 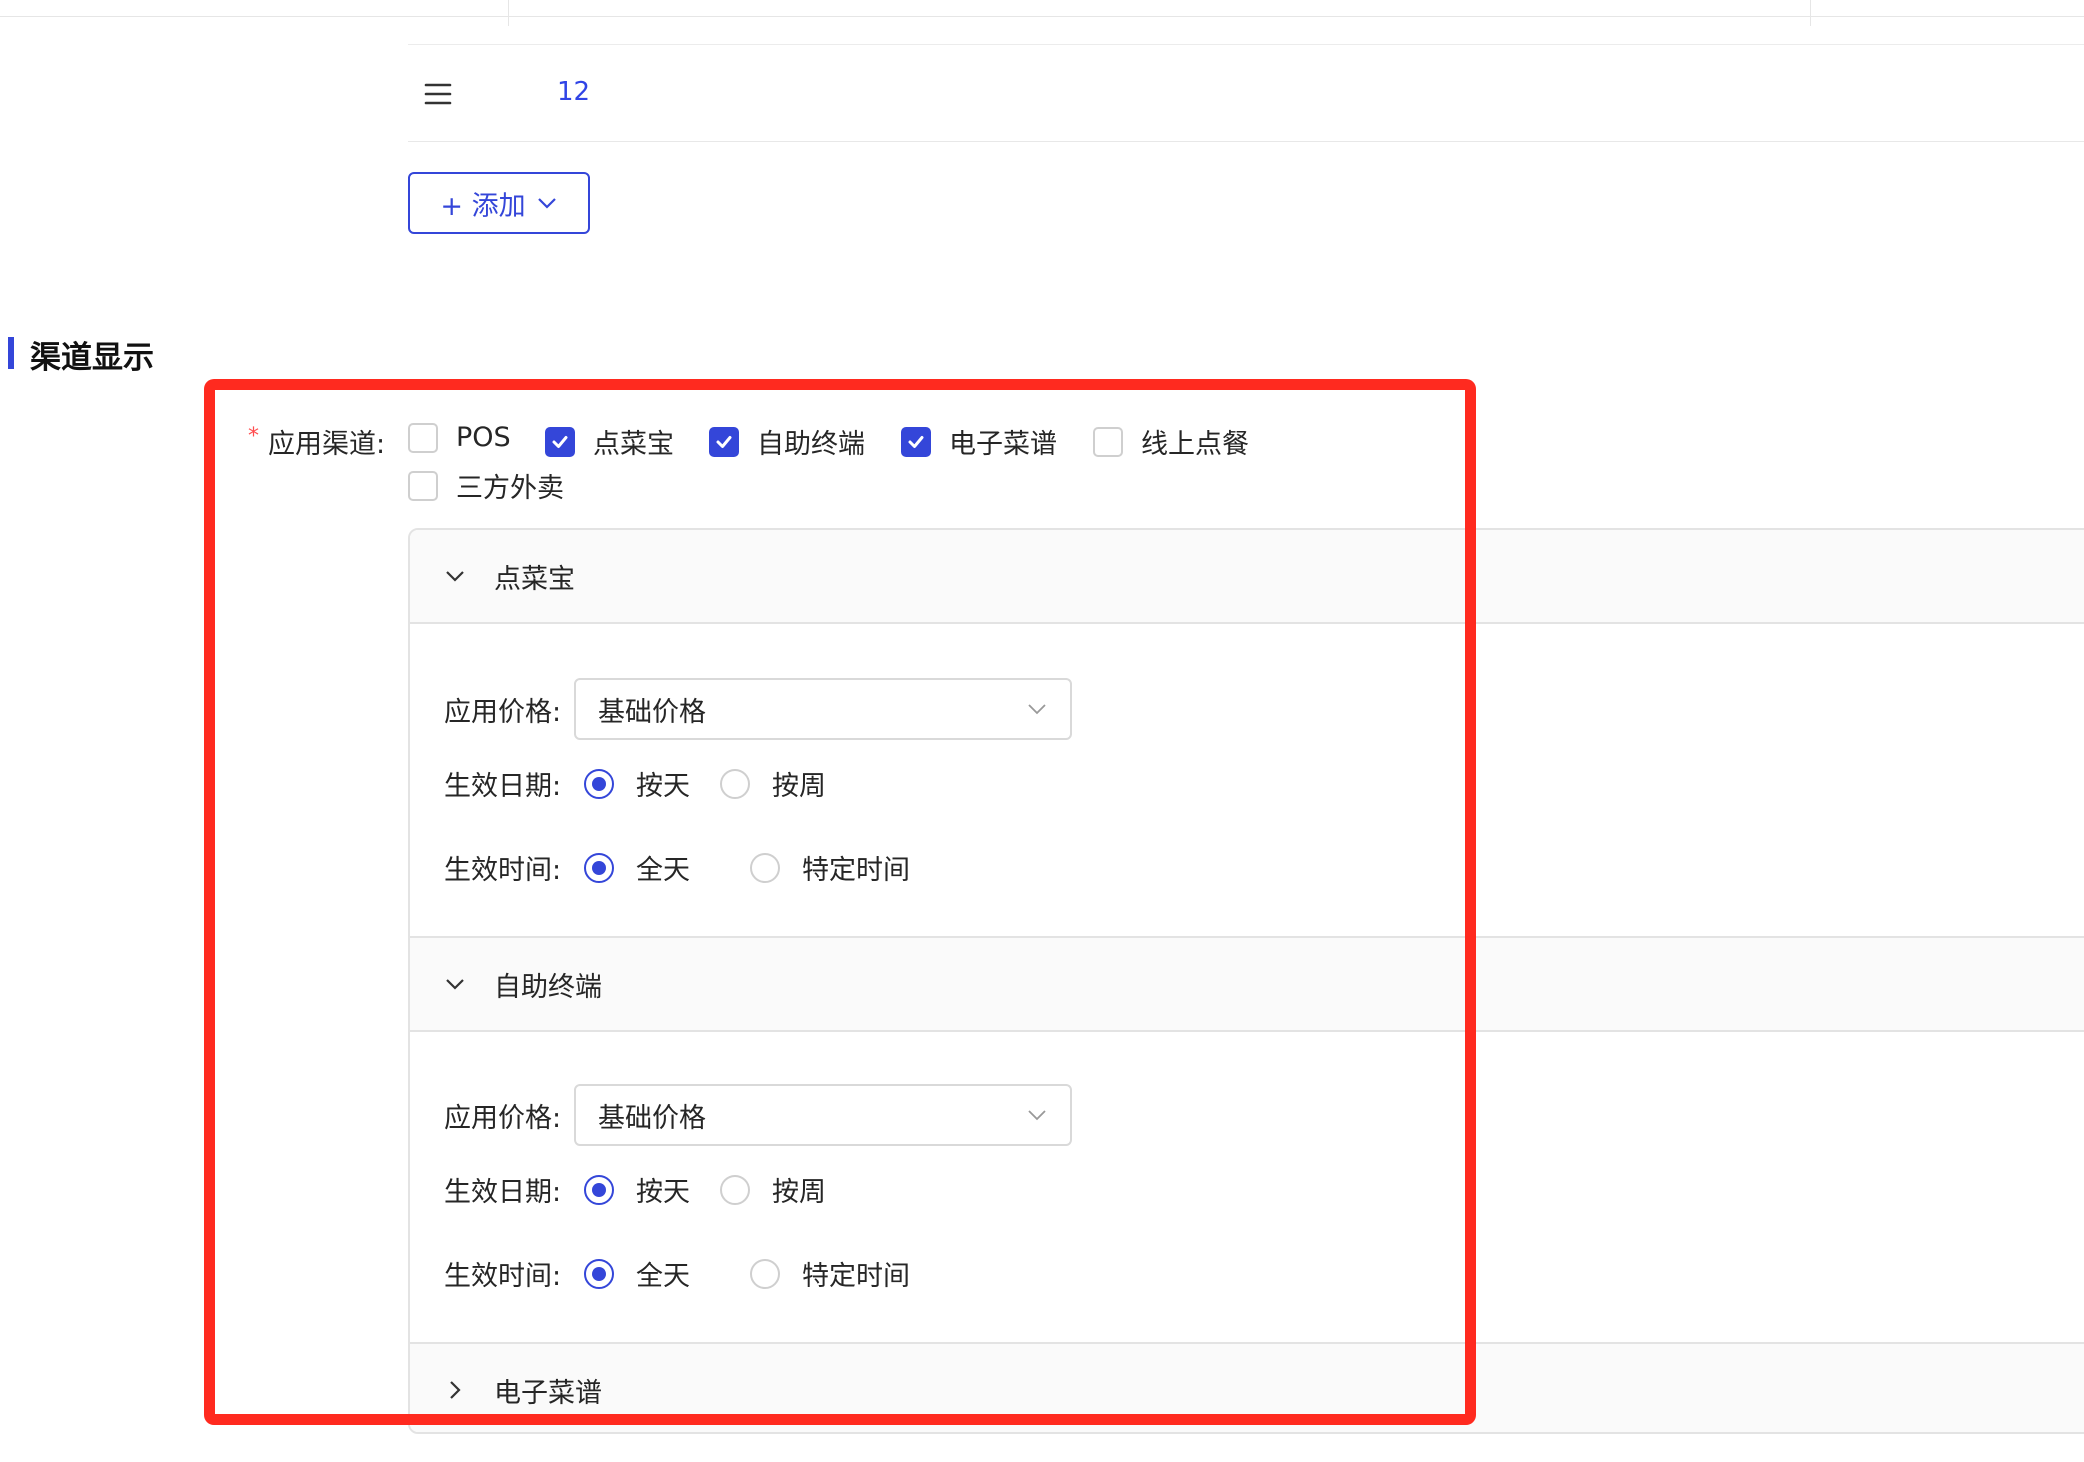 What do you see at coordinates (811, 444) in the screenshot?
I see `checkbox-label: 自助终端` at bounding box center [811, 444].